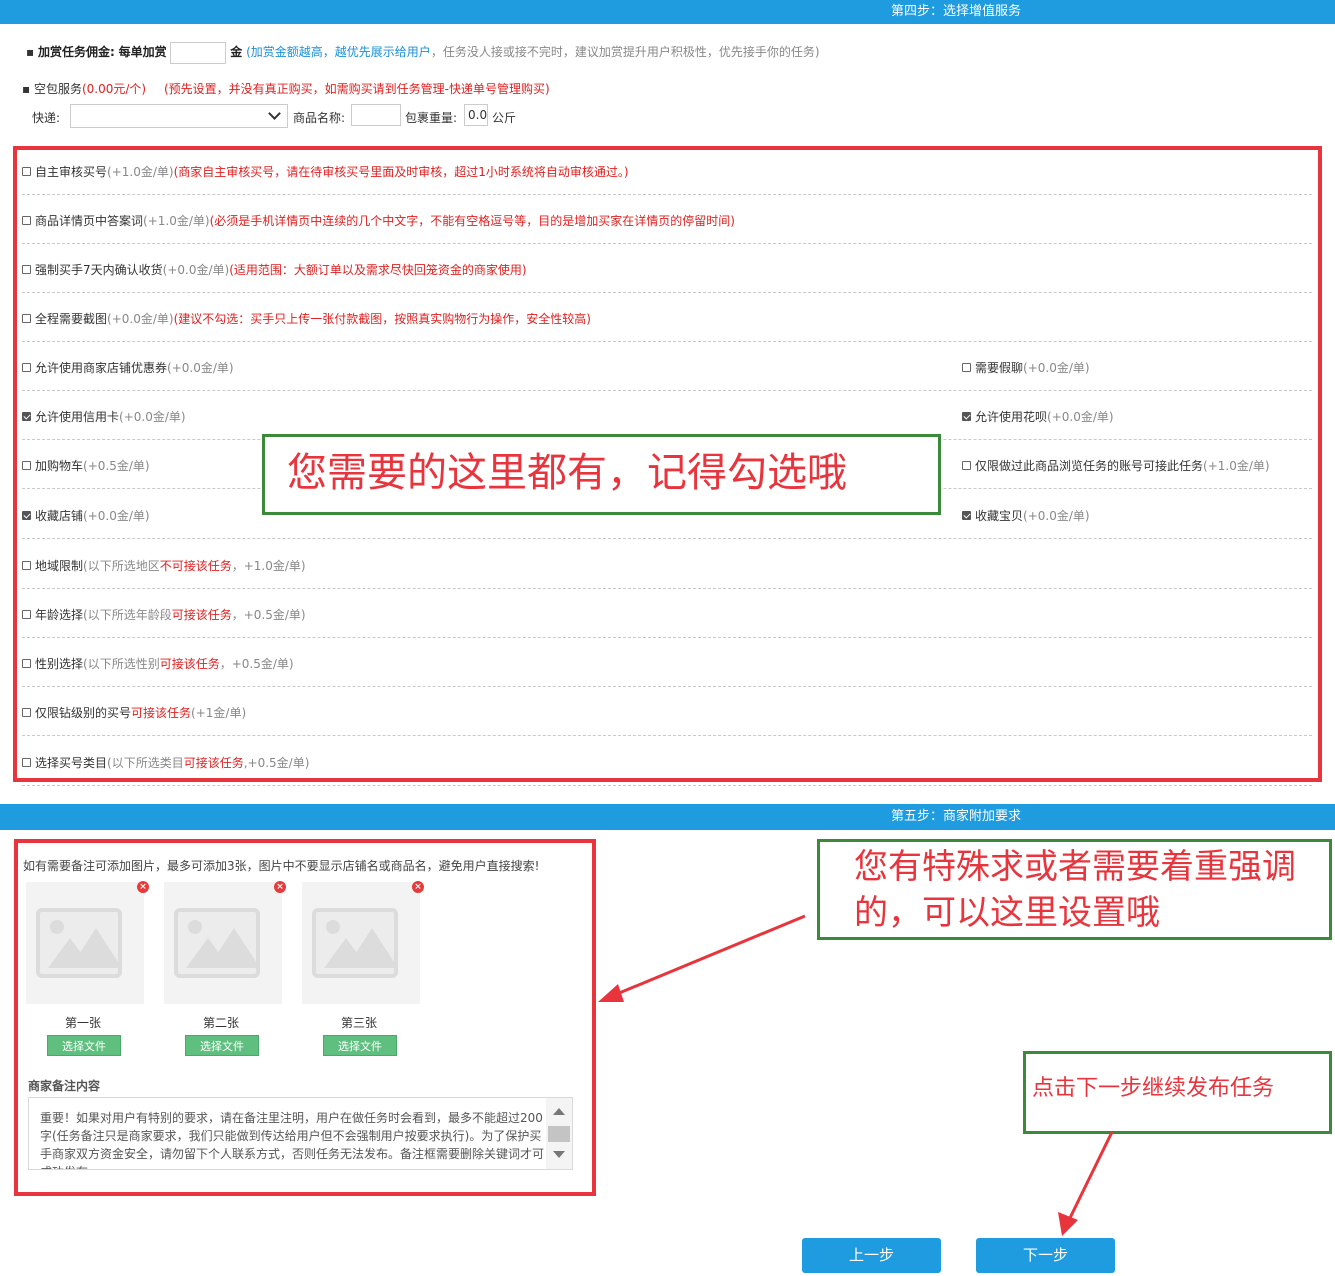 This screenshot has width=1335, height=1276. What do you see at coordinates (1045, 1255) in the screenshot?
I see `next-step-button: 下一步` at bounding box center [1045, 1255].